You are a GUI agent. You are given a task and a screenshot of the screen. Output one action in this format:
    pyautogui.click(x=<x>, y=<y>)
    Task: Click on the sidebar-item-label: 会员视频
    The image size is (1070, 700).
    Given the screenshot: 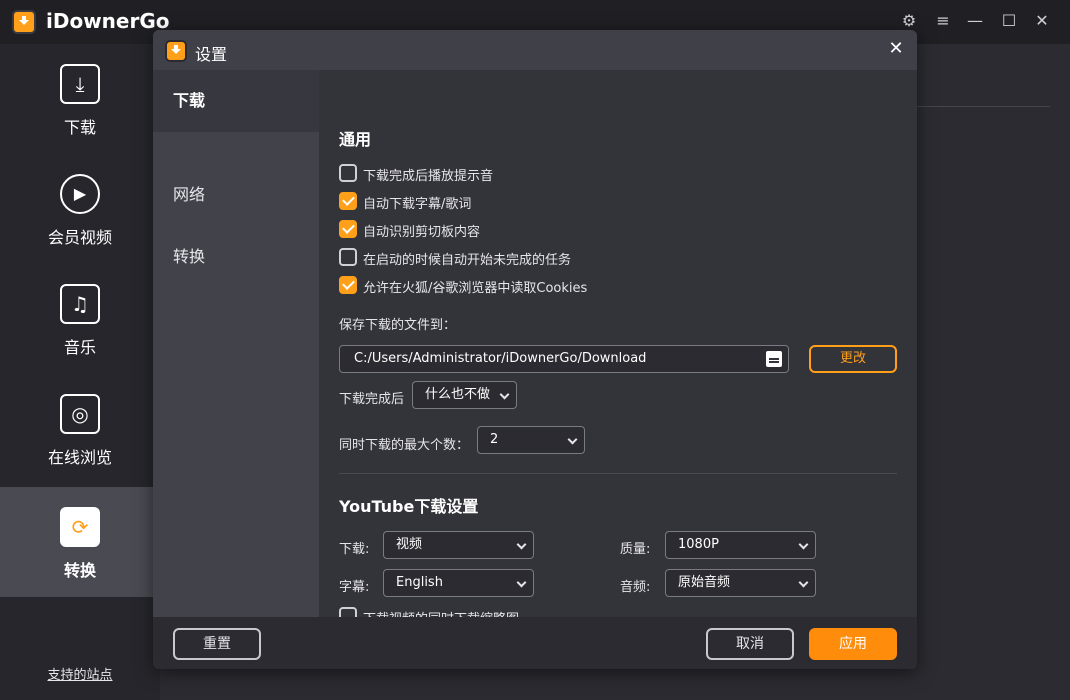 What is the action you would take?
    pyautogui.click(x=79, y=237)
    